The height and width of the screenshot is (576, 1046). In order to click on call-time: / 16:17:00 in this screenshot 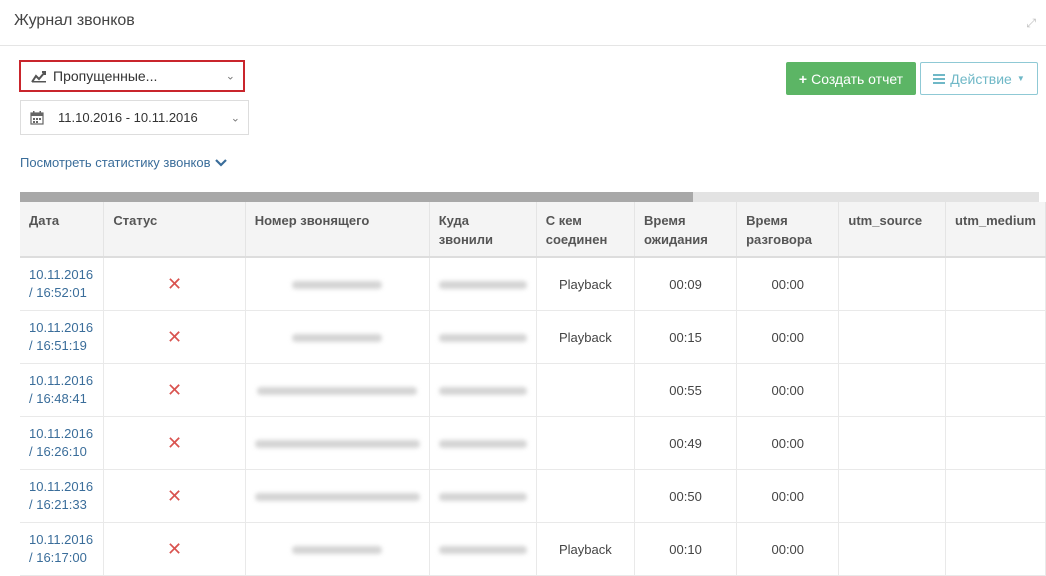, I will do `click(58, 557)`.